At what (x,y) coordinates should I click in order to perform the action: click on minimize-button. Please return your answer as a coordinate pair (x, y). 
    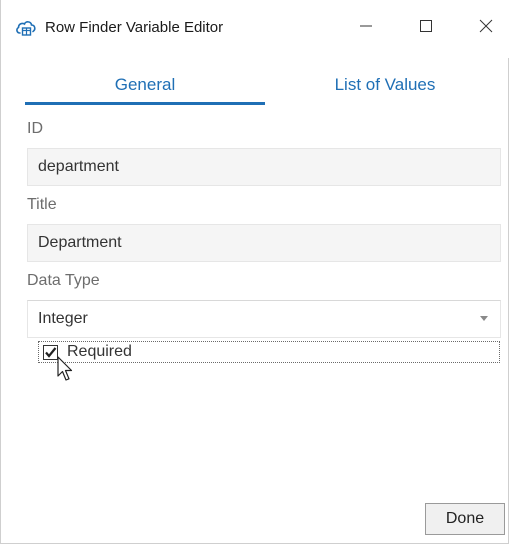
    Looking at the image, I should click on (366, 28).